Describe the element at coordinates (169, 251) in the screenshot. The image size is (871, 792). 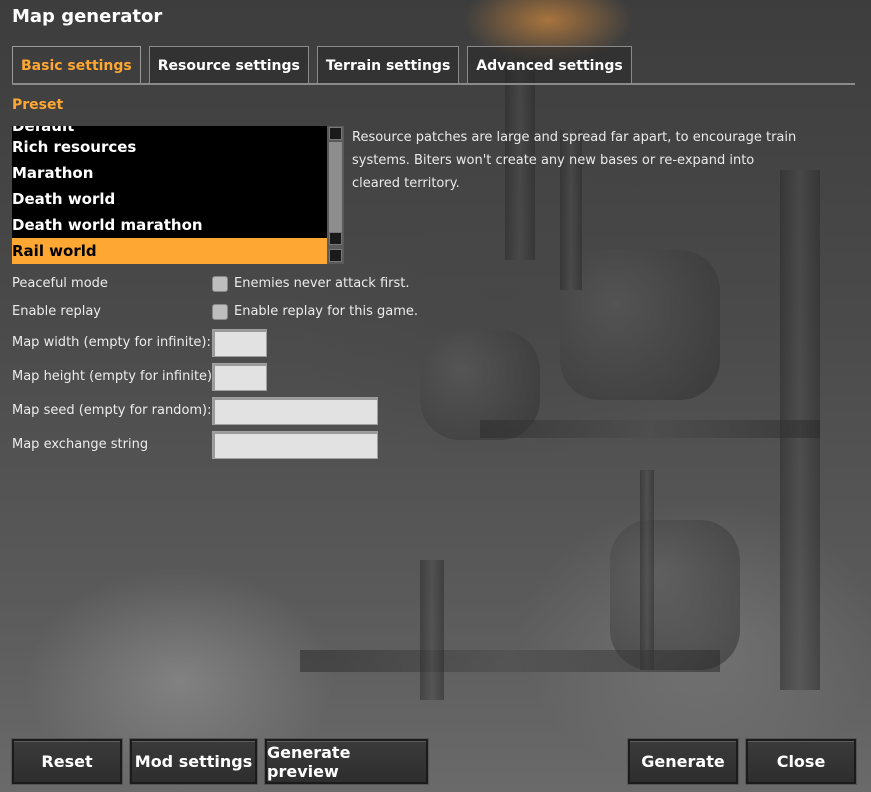
I see `preset-item-rail-world: Rail world` at that location.